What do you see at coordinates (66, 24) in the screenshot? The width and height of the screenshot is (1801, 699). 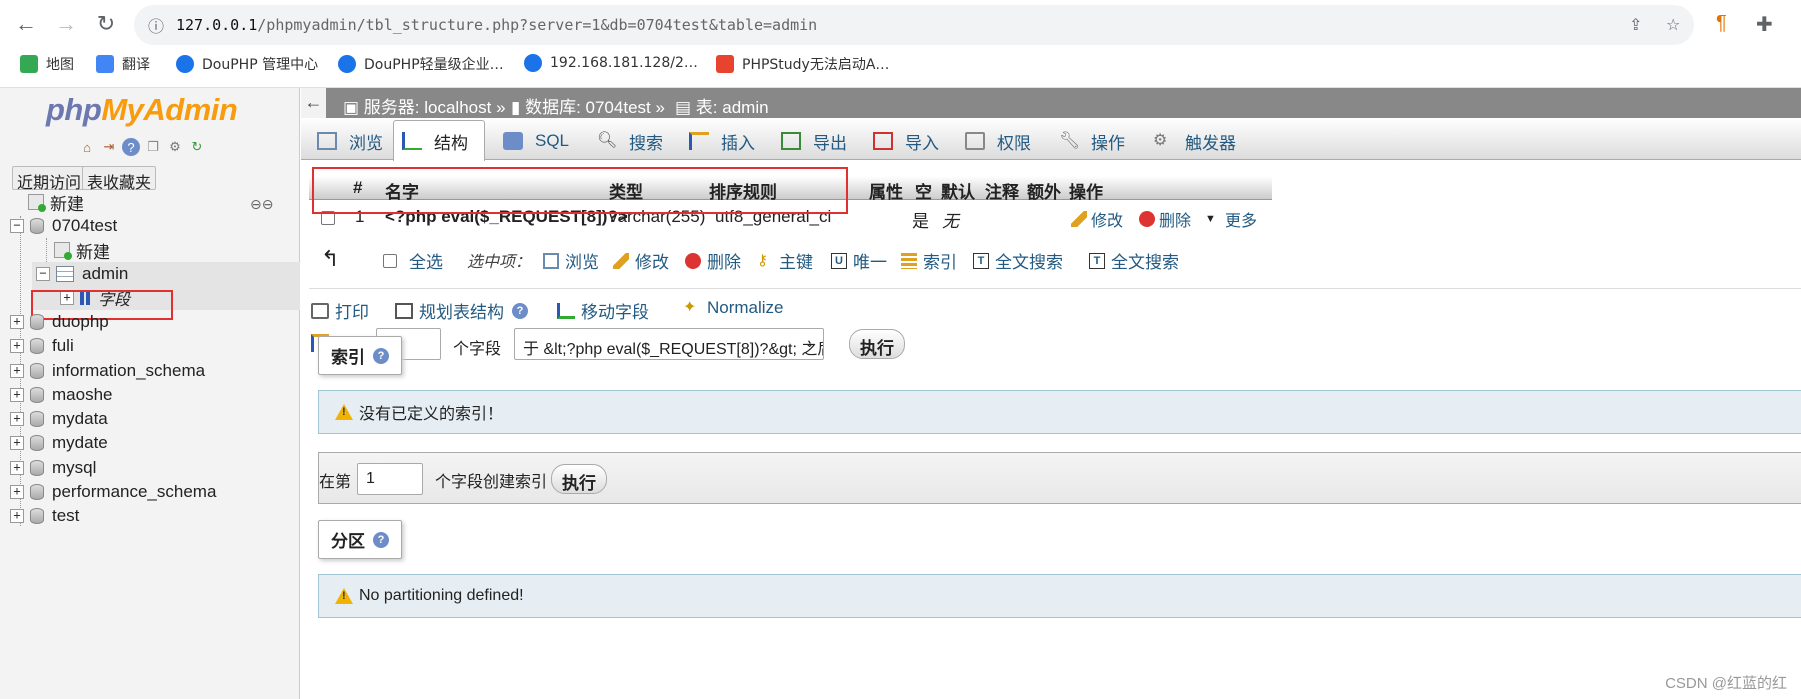 I see `forward-icon: →` at bounding box center [66, 24].